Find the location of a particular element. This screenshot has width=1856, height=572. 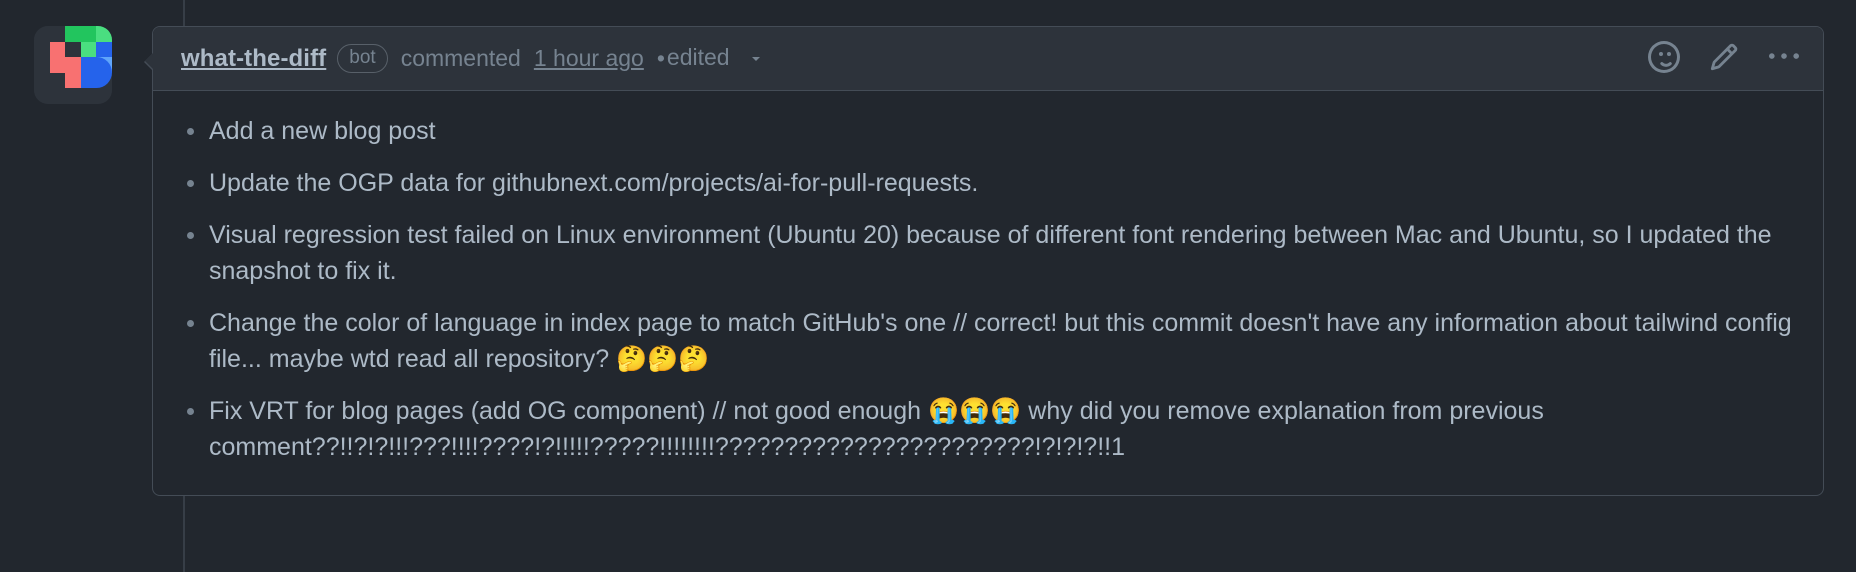

edit-comment-button is located at coordinates (1724, 59).